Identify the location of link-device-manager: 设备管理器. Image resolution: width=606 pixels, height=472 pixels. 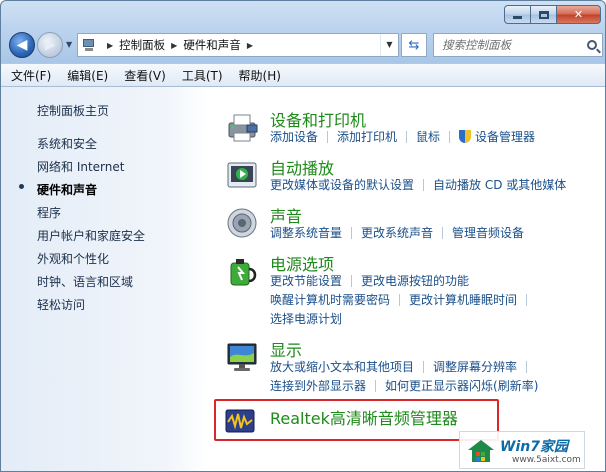
(505, 136).